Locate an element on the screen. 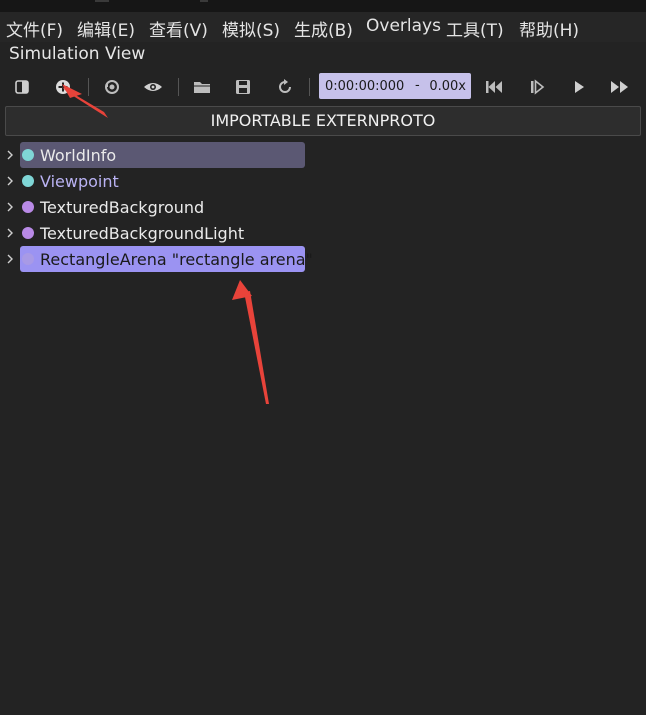 This screenshot has height=715, width=646. menu-help: 帮助(H) is located at coordinates (549, 28).